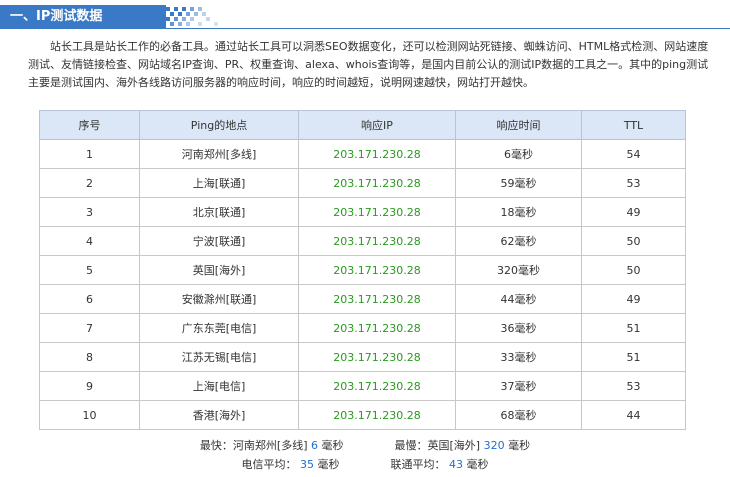 The width and height of the screenshot is (730, 477). I want to click on unicom-average-label: 联通平均：, so click(418, 464).